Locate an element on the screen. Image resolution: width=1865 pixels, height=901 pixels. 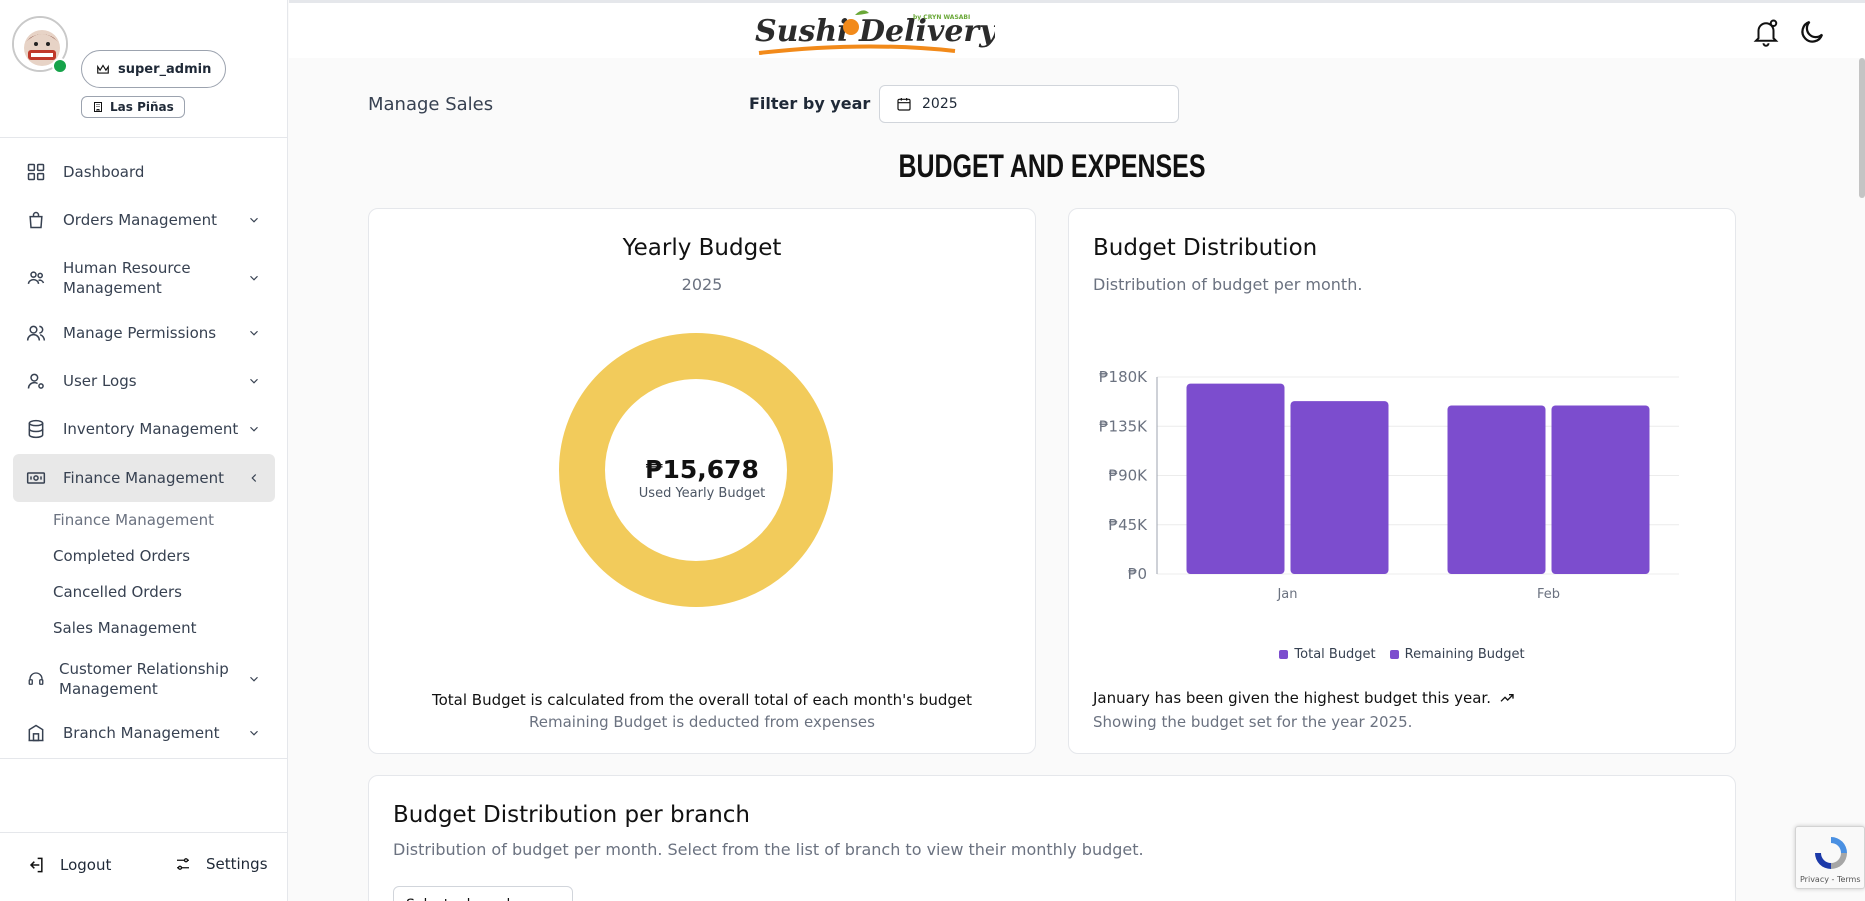
nav-orders-management: Orders Management is located at coordinates (144, 220).